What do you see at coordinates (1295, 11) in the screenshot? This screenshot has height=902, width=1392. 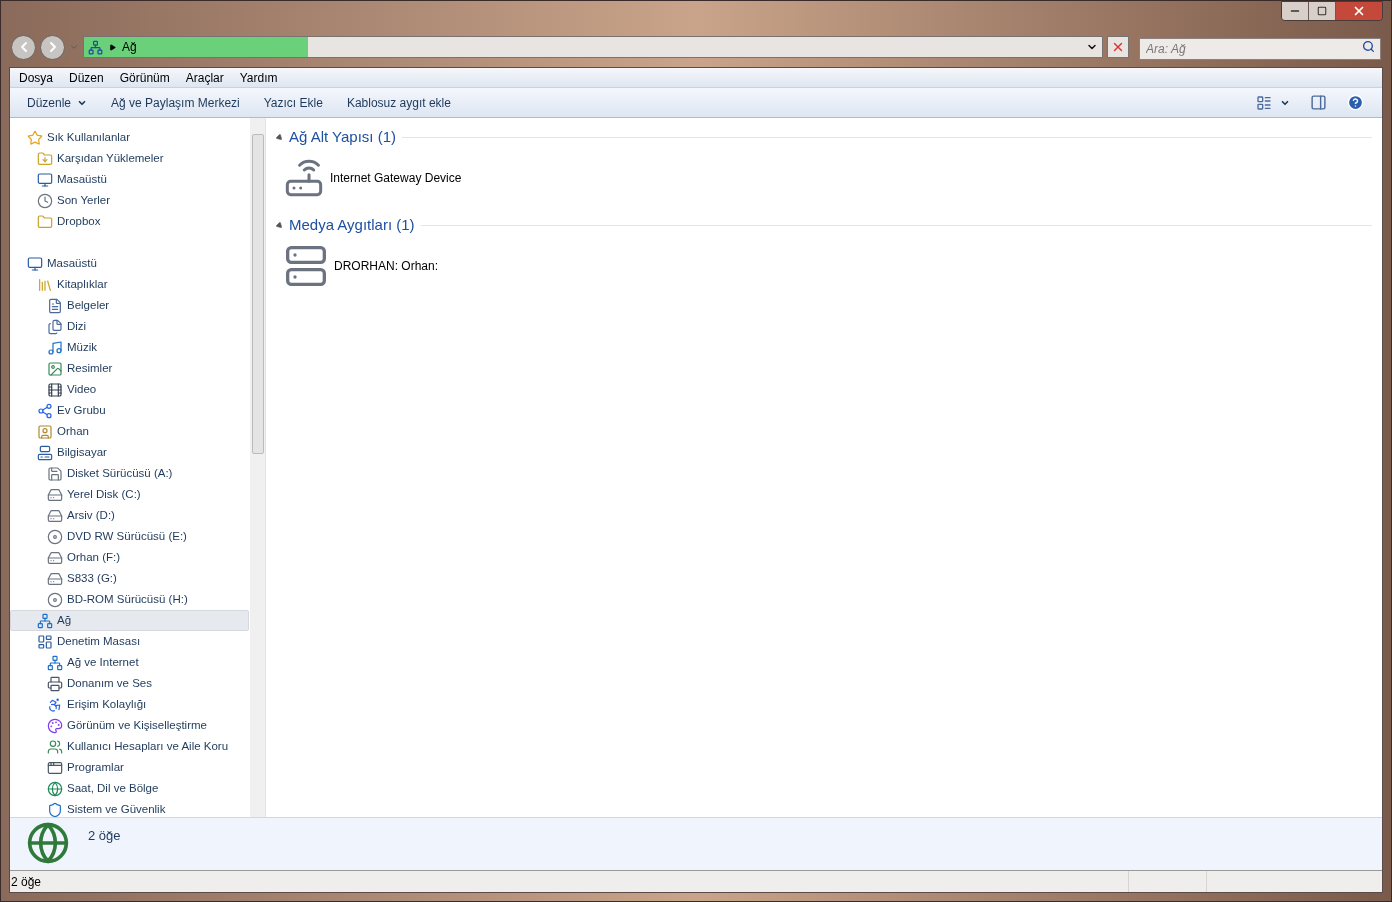 I see `minimize-button` at bounding box center [1295, 11].